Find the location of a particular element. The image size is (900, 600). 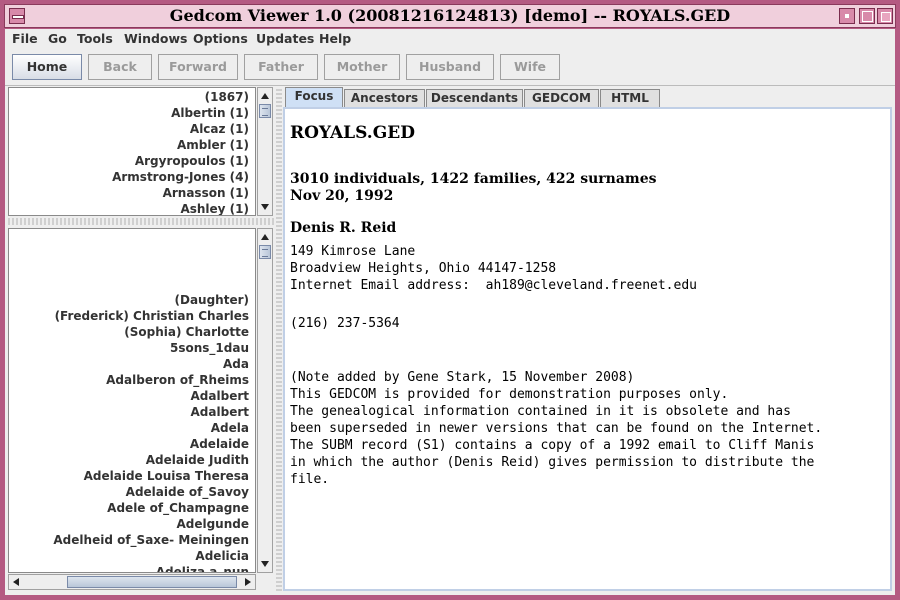

menu-tools: Tools is located at coordinates (95, 38).